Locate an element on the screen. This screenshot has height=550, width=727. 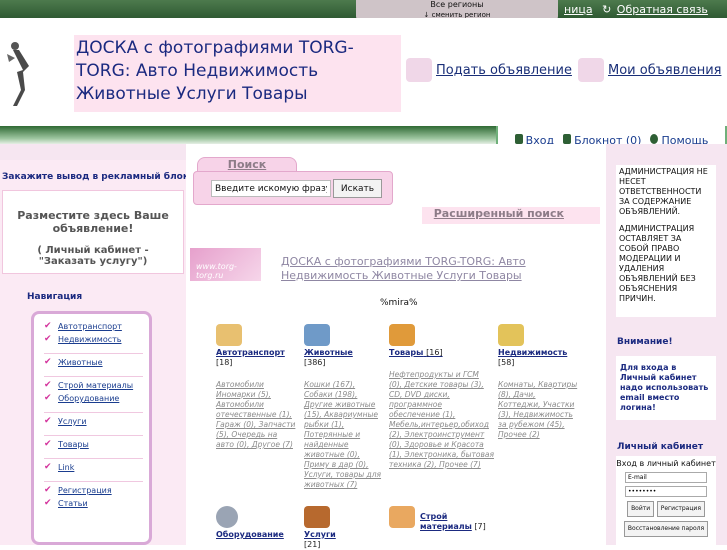
bricks-icon is located at coordinates (402, 517).